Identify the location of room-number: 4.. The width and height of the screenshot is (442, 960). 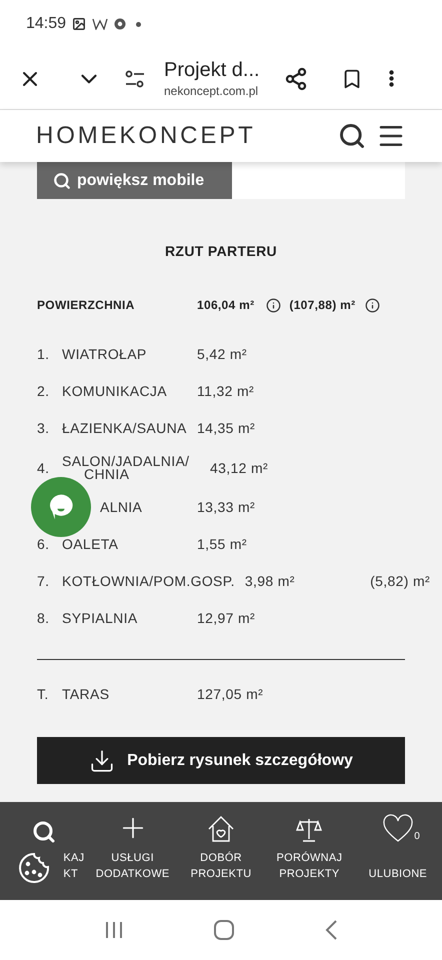
(43, 468).